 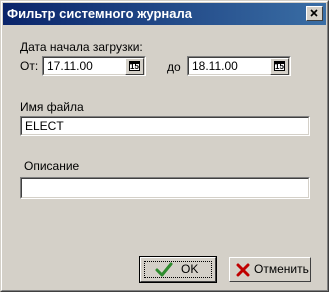 I want to click on date-group-label: Дата начала загрузки:, so click(x=81, y=47).